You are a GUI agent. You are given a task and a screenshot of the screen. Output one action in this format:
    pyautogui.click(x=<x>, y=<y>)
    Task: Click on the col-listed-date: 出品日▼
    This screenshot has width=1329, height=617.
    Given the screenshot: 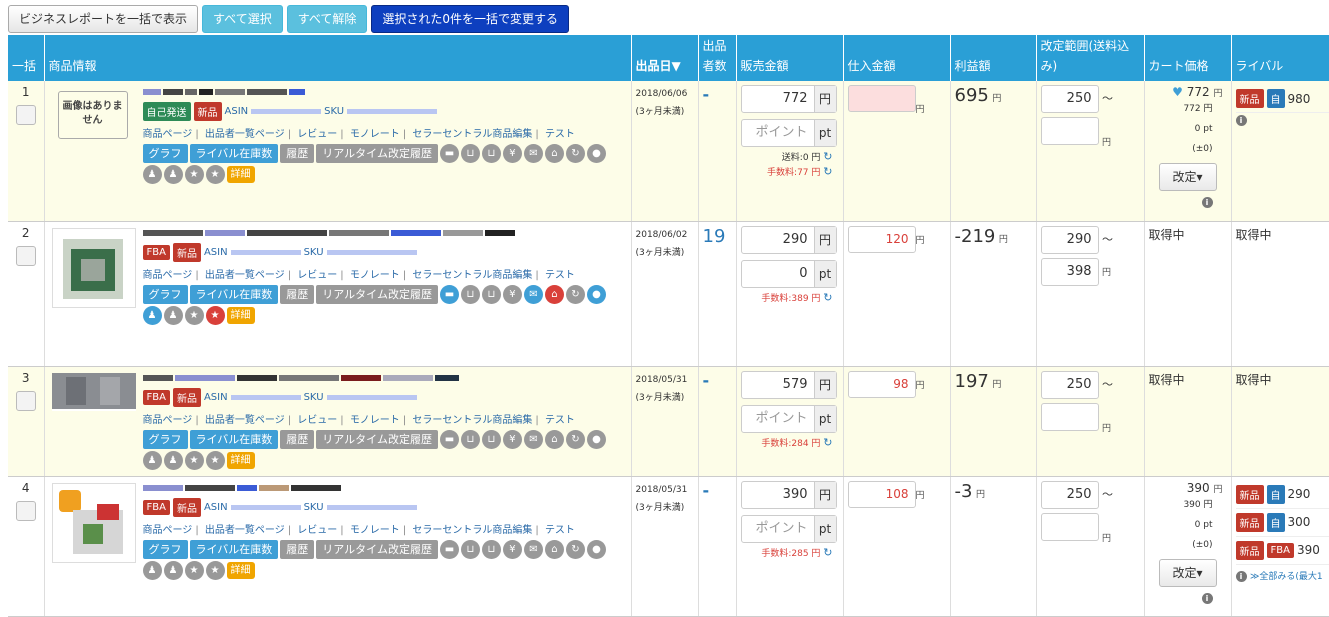 What is the action you would take?
    pyautogui.click(x=665, y=58)
    